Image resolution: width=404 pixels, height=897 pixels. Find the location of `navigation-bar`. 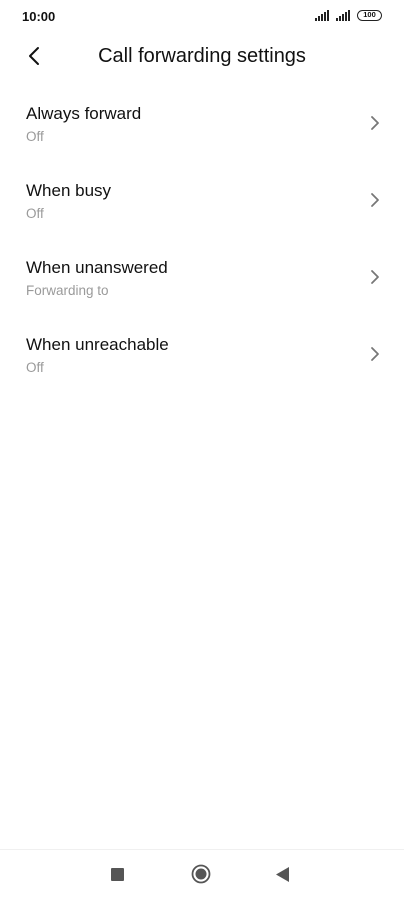

navigation-bar is located at coordinates (202, 873).